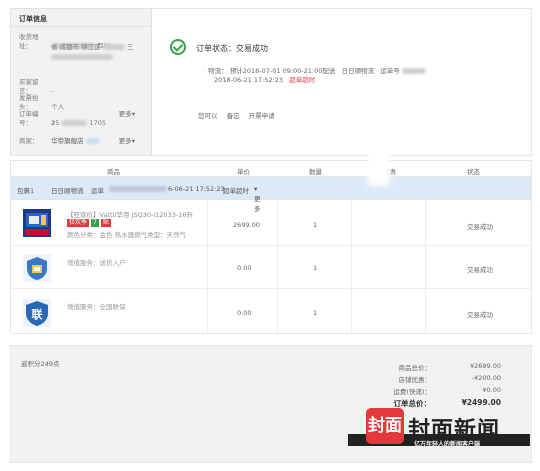  What do you see at coordinates (257, 199) in the screenshot?
I see `package-more-link: 更多 ▾` at bounding box center [257, 199].